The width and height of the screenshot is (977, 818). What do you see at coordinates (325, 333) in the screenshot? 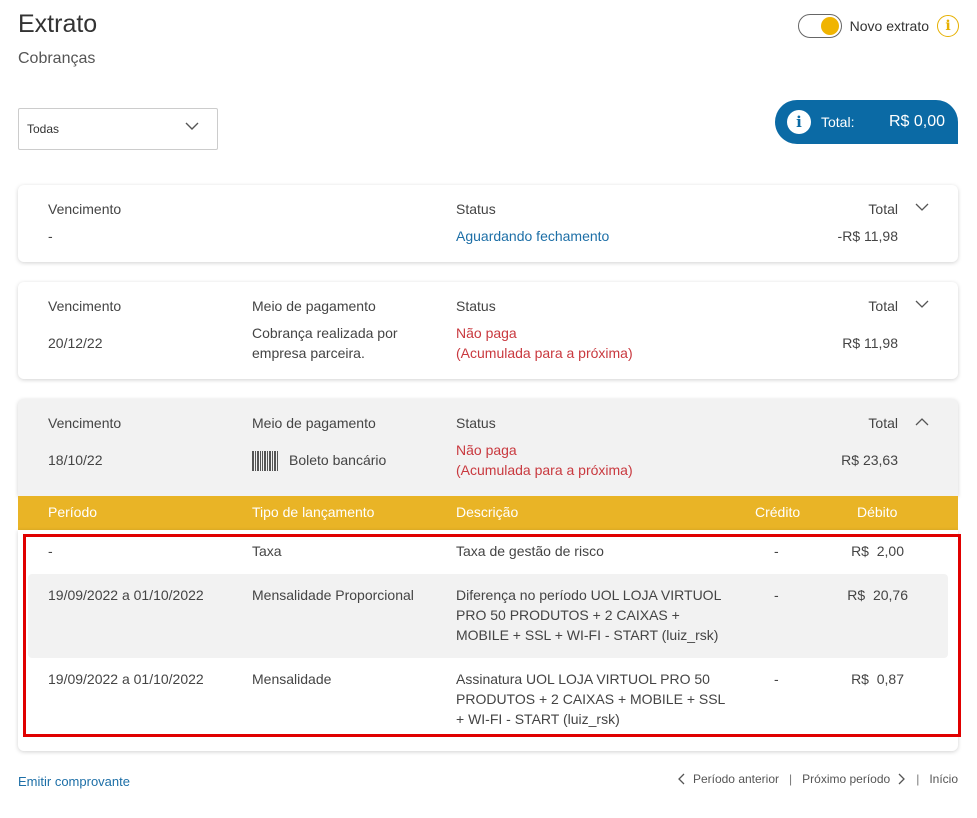
I see `meio-value-line1: Cobrança realizada por` at bounding box center [325, 333].